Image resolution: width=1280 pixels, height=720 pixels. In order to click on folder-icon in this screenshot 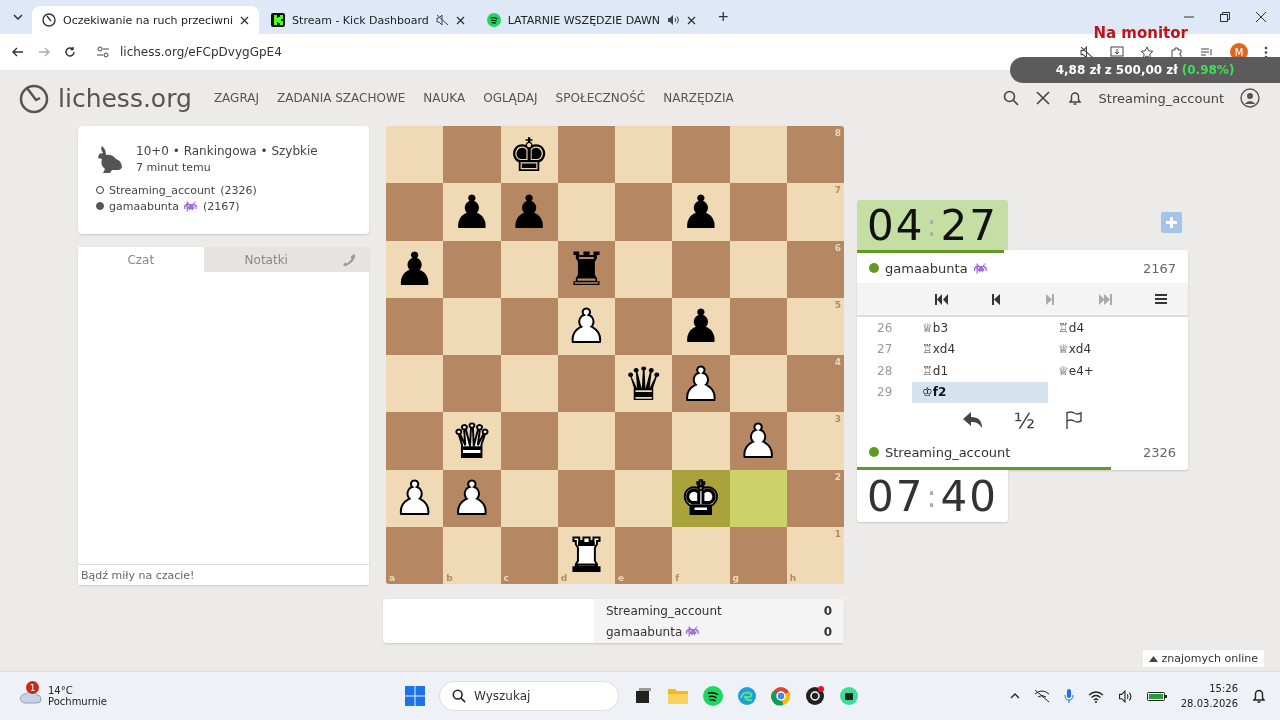, I will do `click(678, 696)`.